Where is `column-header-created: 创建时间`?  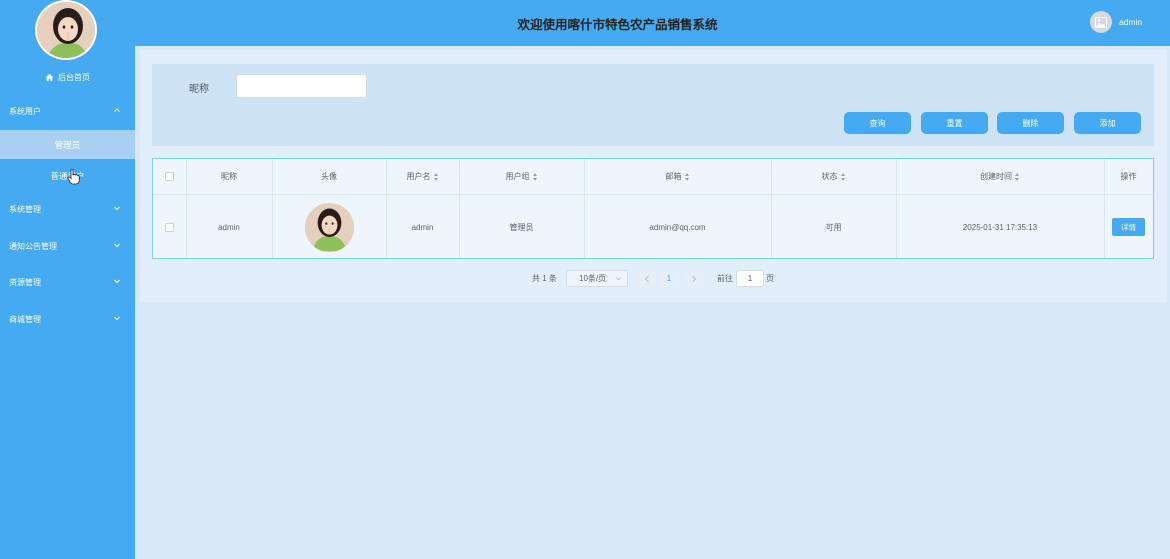 column-header-created: 创建时间 is located at coordinates (1000, 176).